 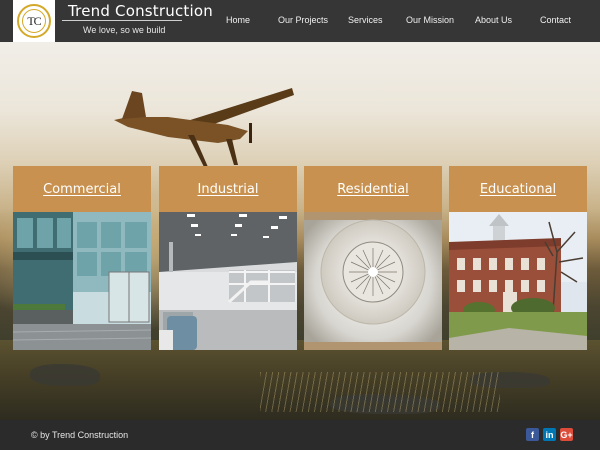 I want to click on site-footer: © by Trend Construction f in G+, so click(x=300, y=435).